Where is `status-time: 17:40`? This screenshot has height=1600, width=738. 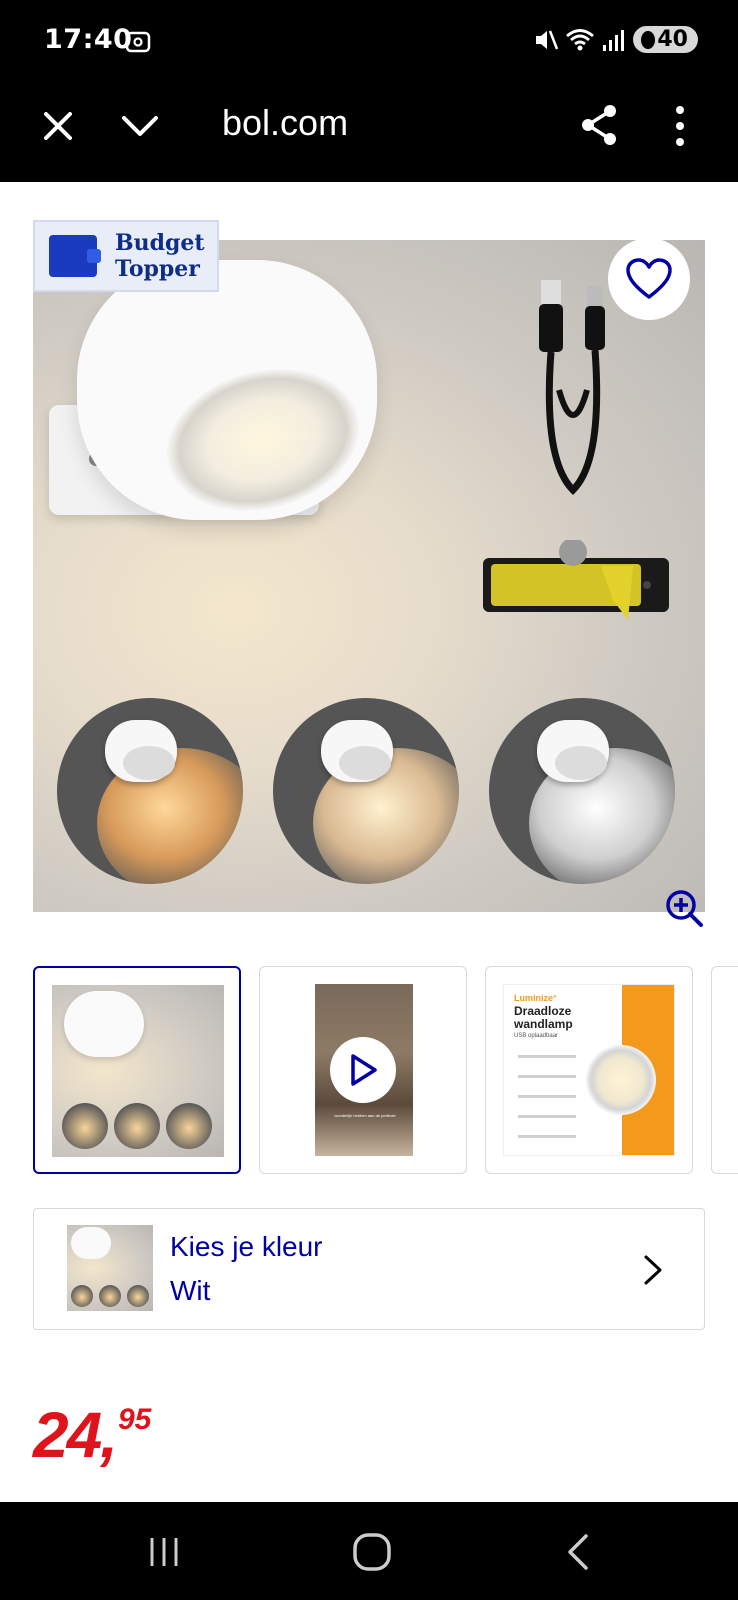
status-time: 17:40 is located at coordinates (88, 39).